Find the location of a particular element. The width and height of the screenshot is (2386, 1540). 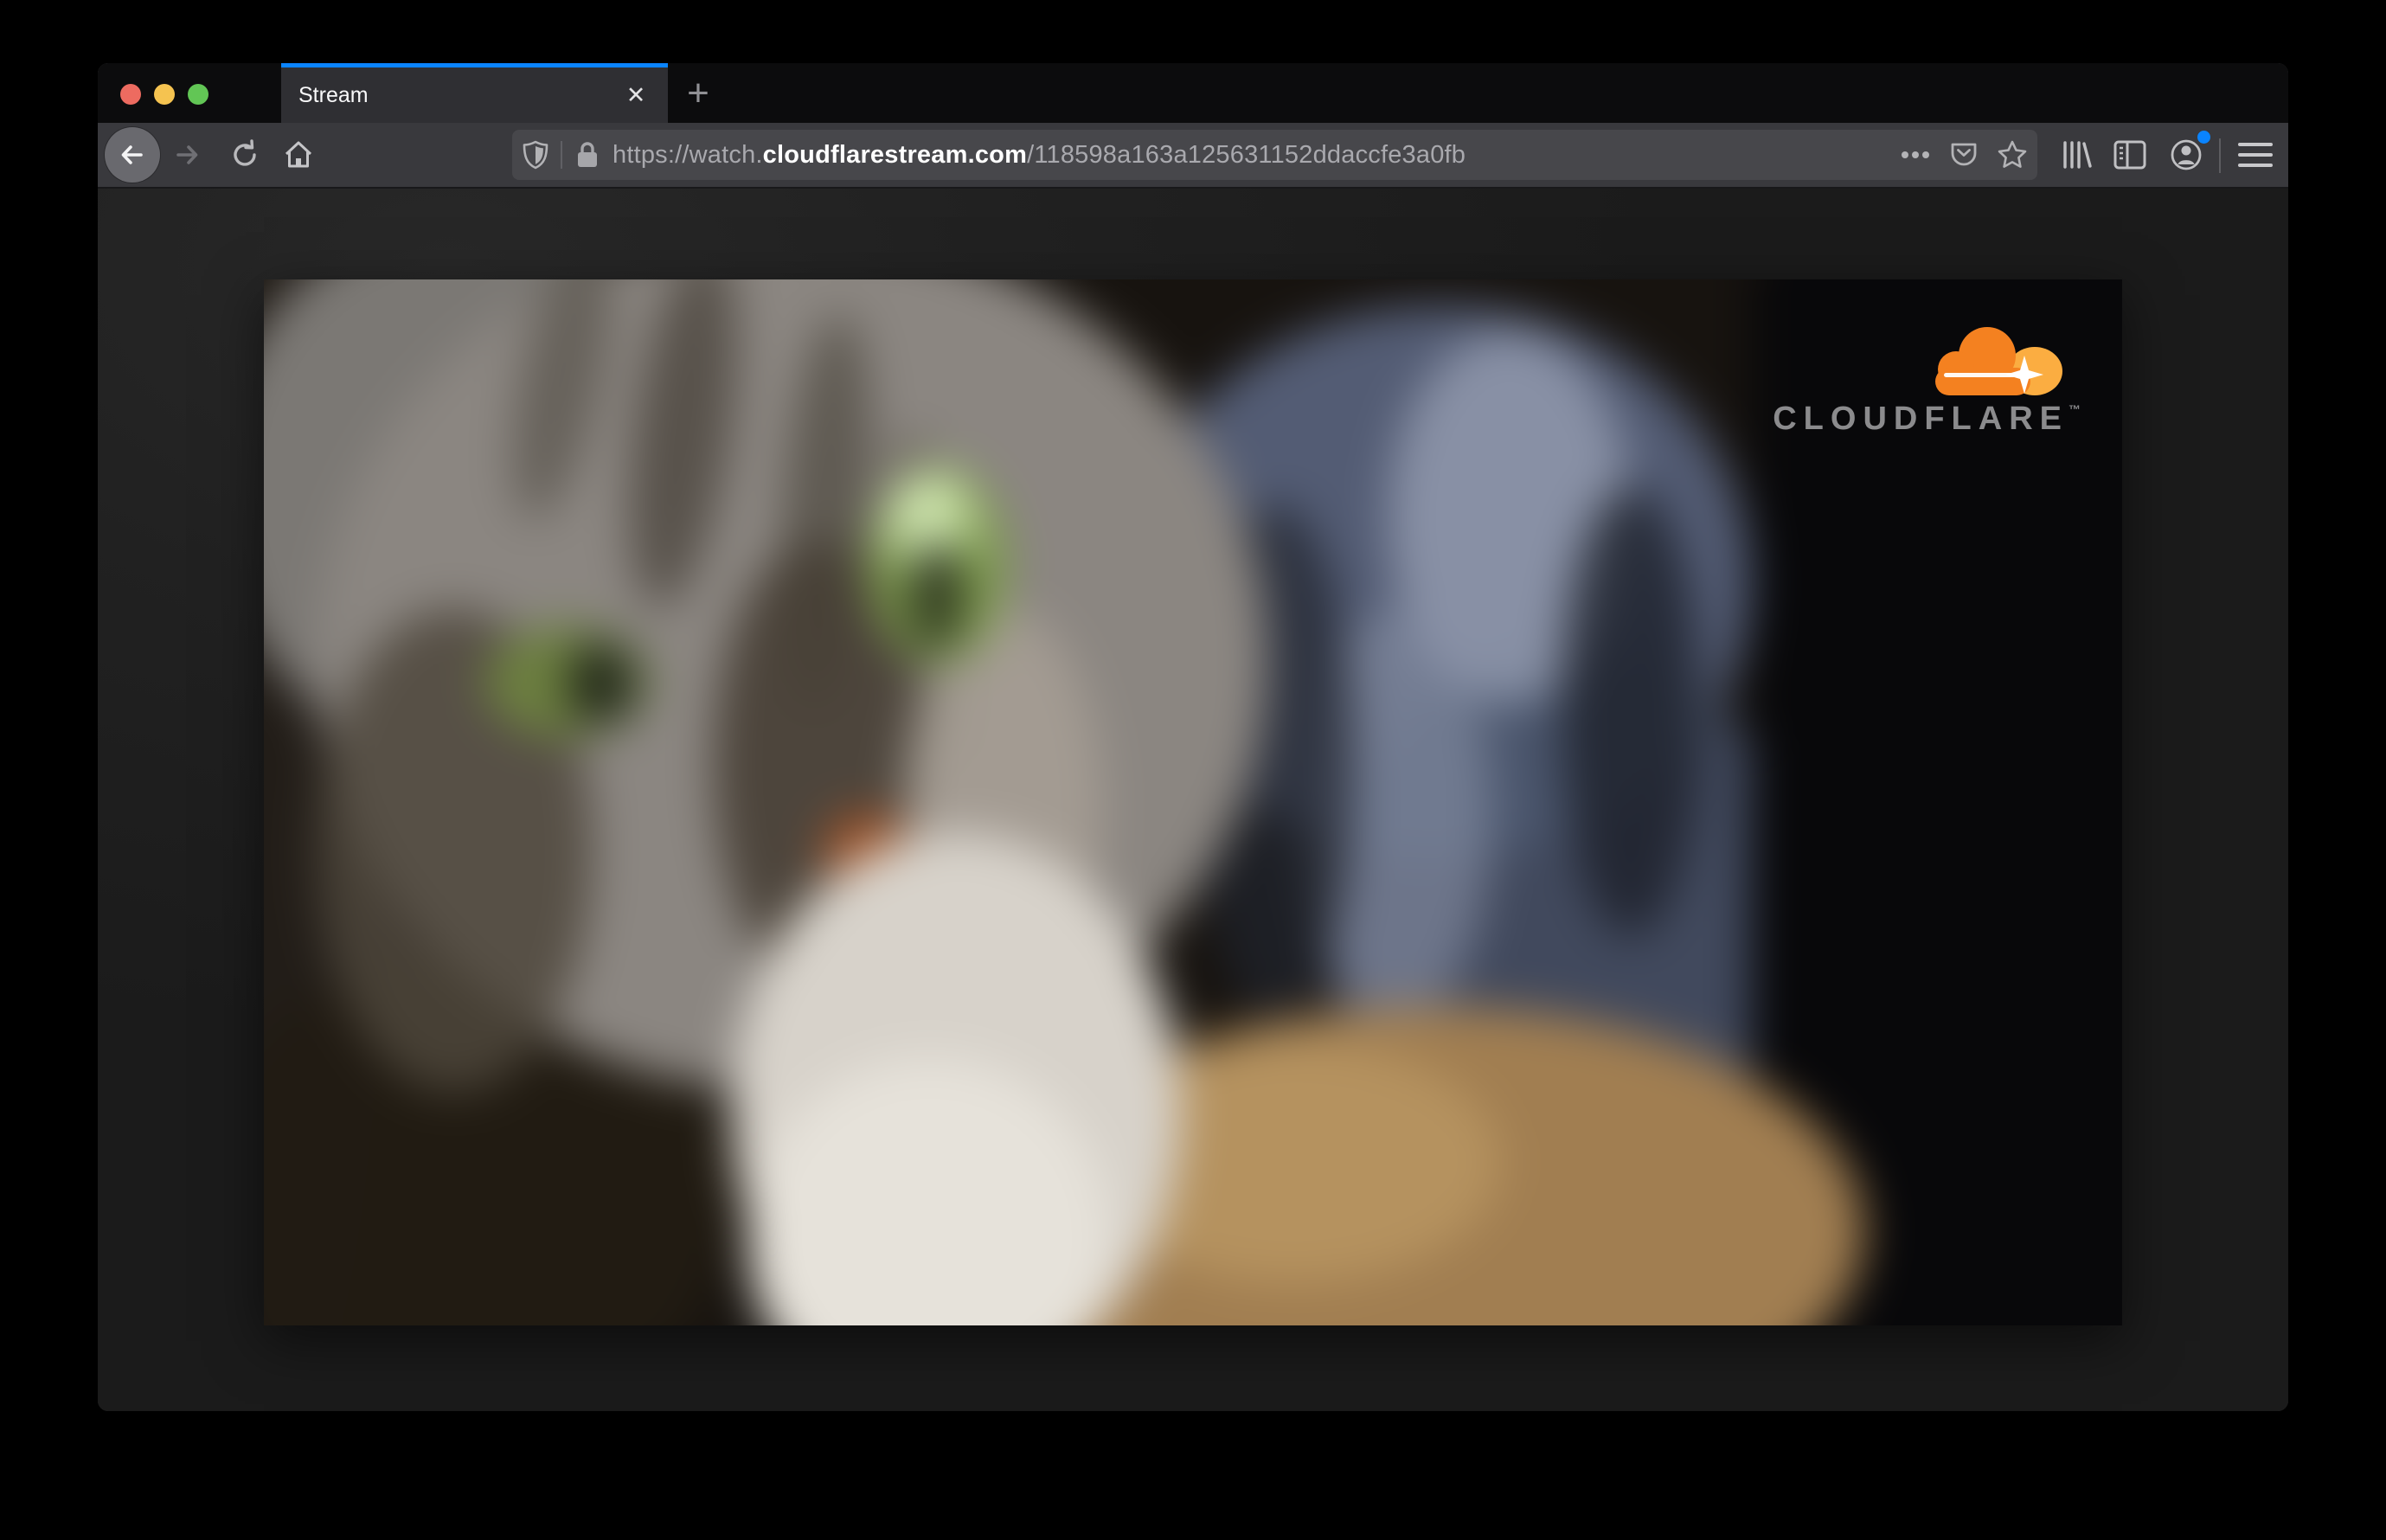

url-path: /118598a163a125631152ddaccfe3a0fb is located at coordinates (1246, 155).